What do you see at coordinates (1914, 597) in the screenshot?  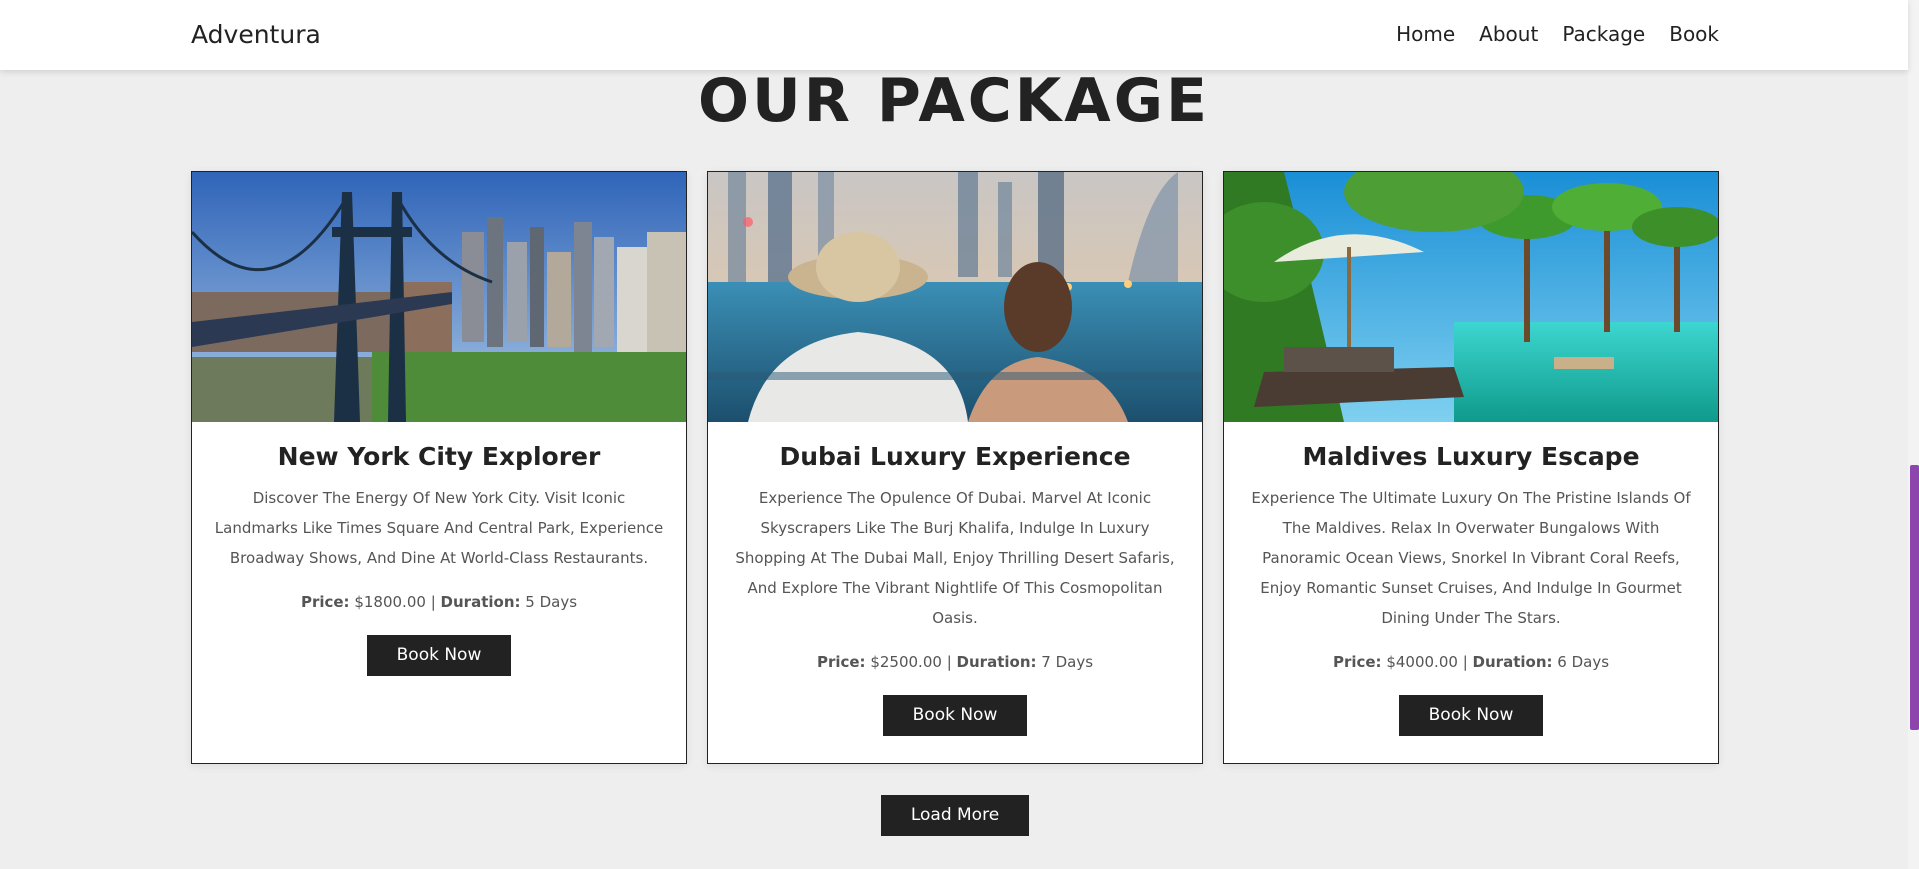 I see `scrollbar-thumb` at bounding box center [1914, 597].